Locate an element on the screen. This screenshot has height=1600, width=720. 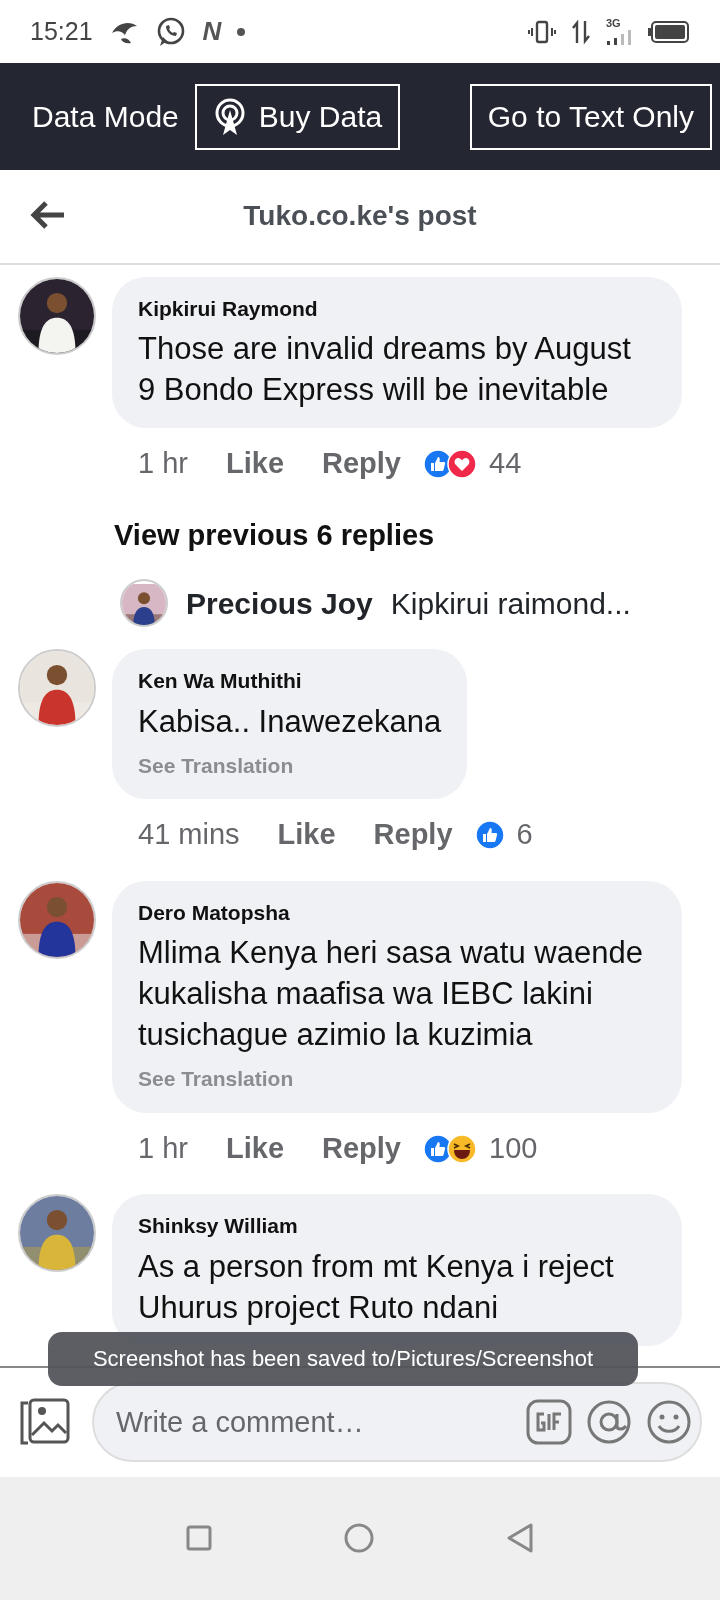
text-only-button: Go to Text Only is located at coordinates (590, 116).